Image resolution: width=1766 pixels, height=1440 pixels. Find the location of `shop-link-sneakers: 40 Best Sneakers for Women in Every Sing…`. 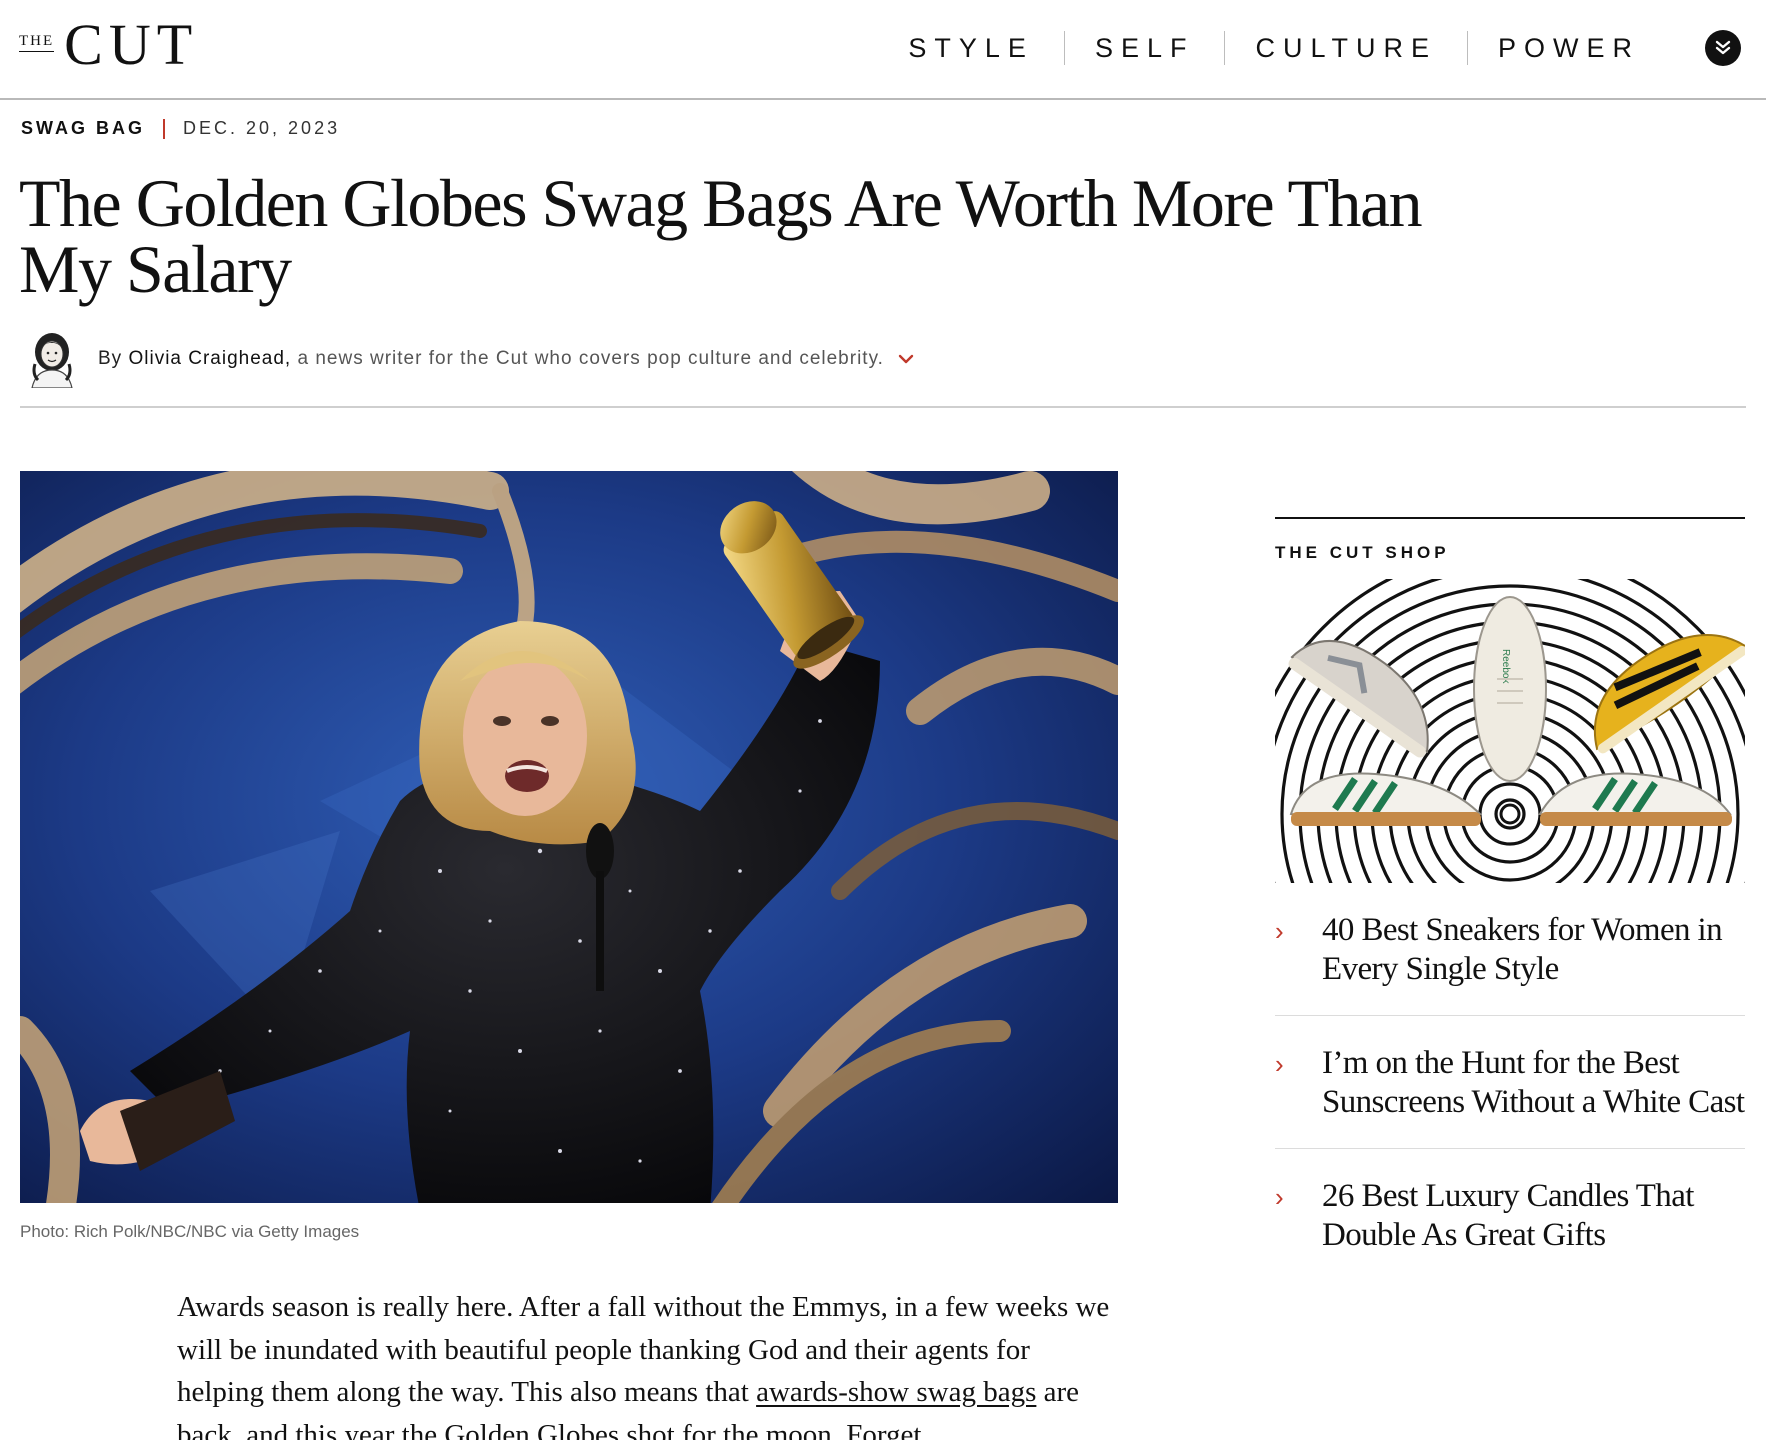

shop-link-sneakers: 40 Best Sneakers for Women in Every Sing… is located at coordinates (1533, 950).